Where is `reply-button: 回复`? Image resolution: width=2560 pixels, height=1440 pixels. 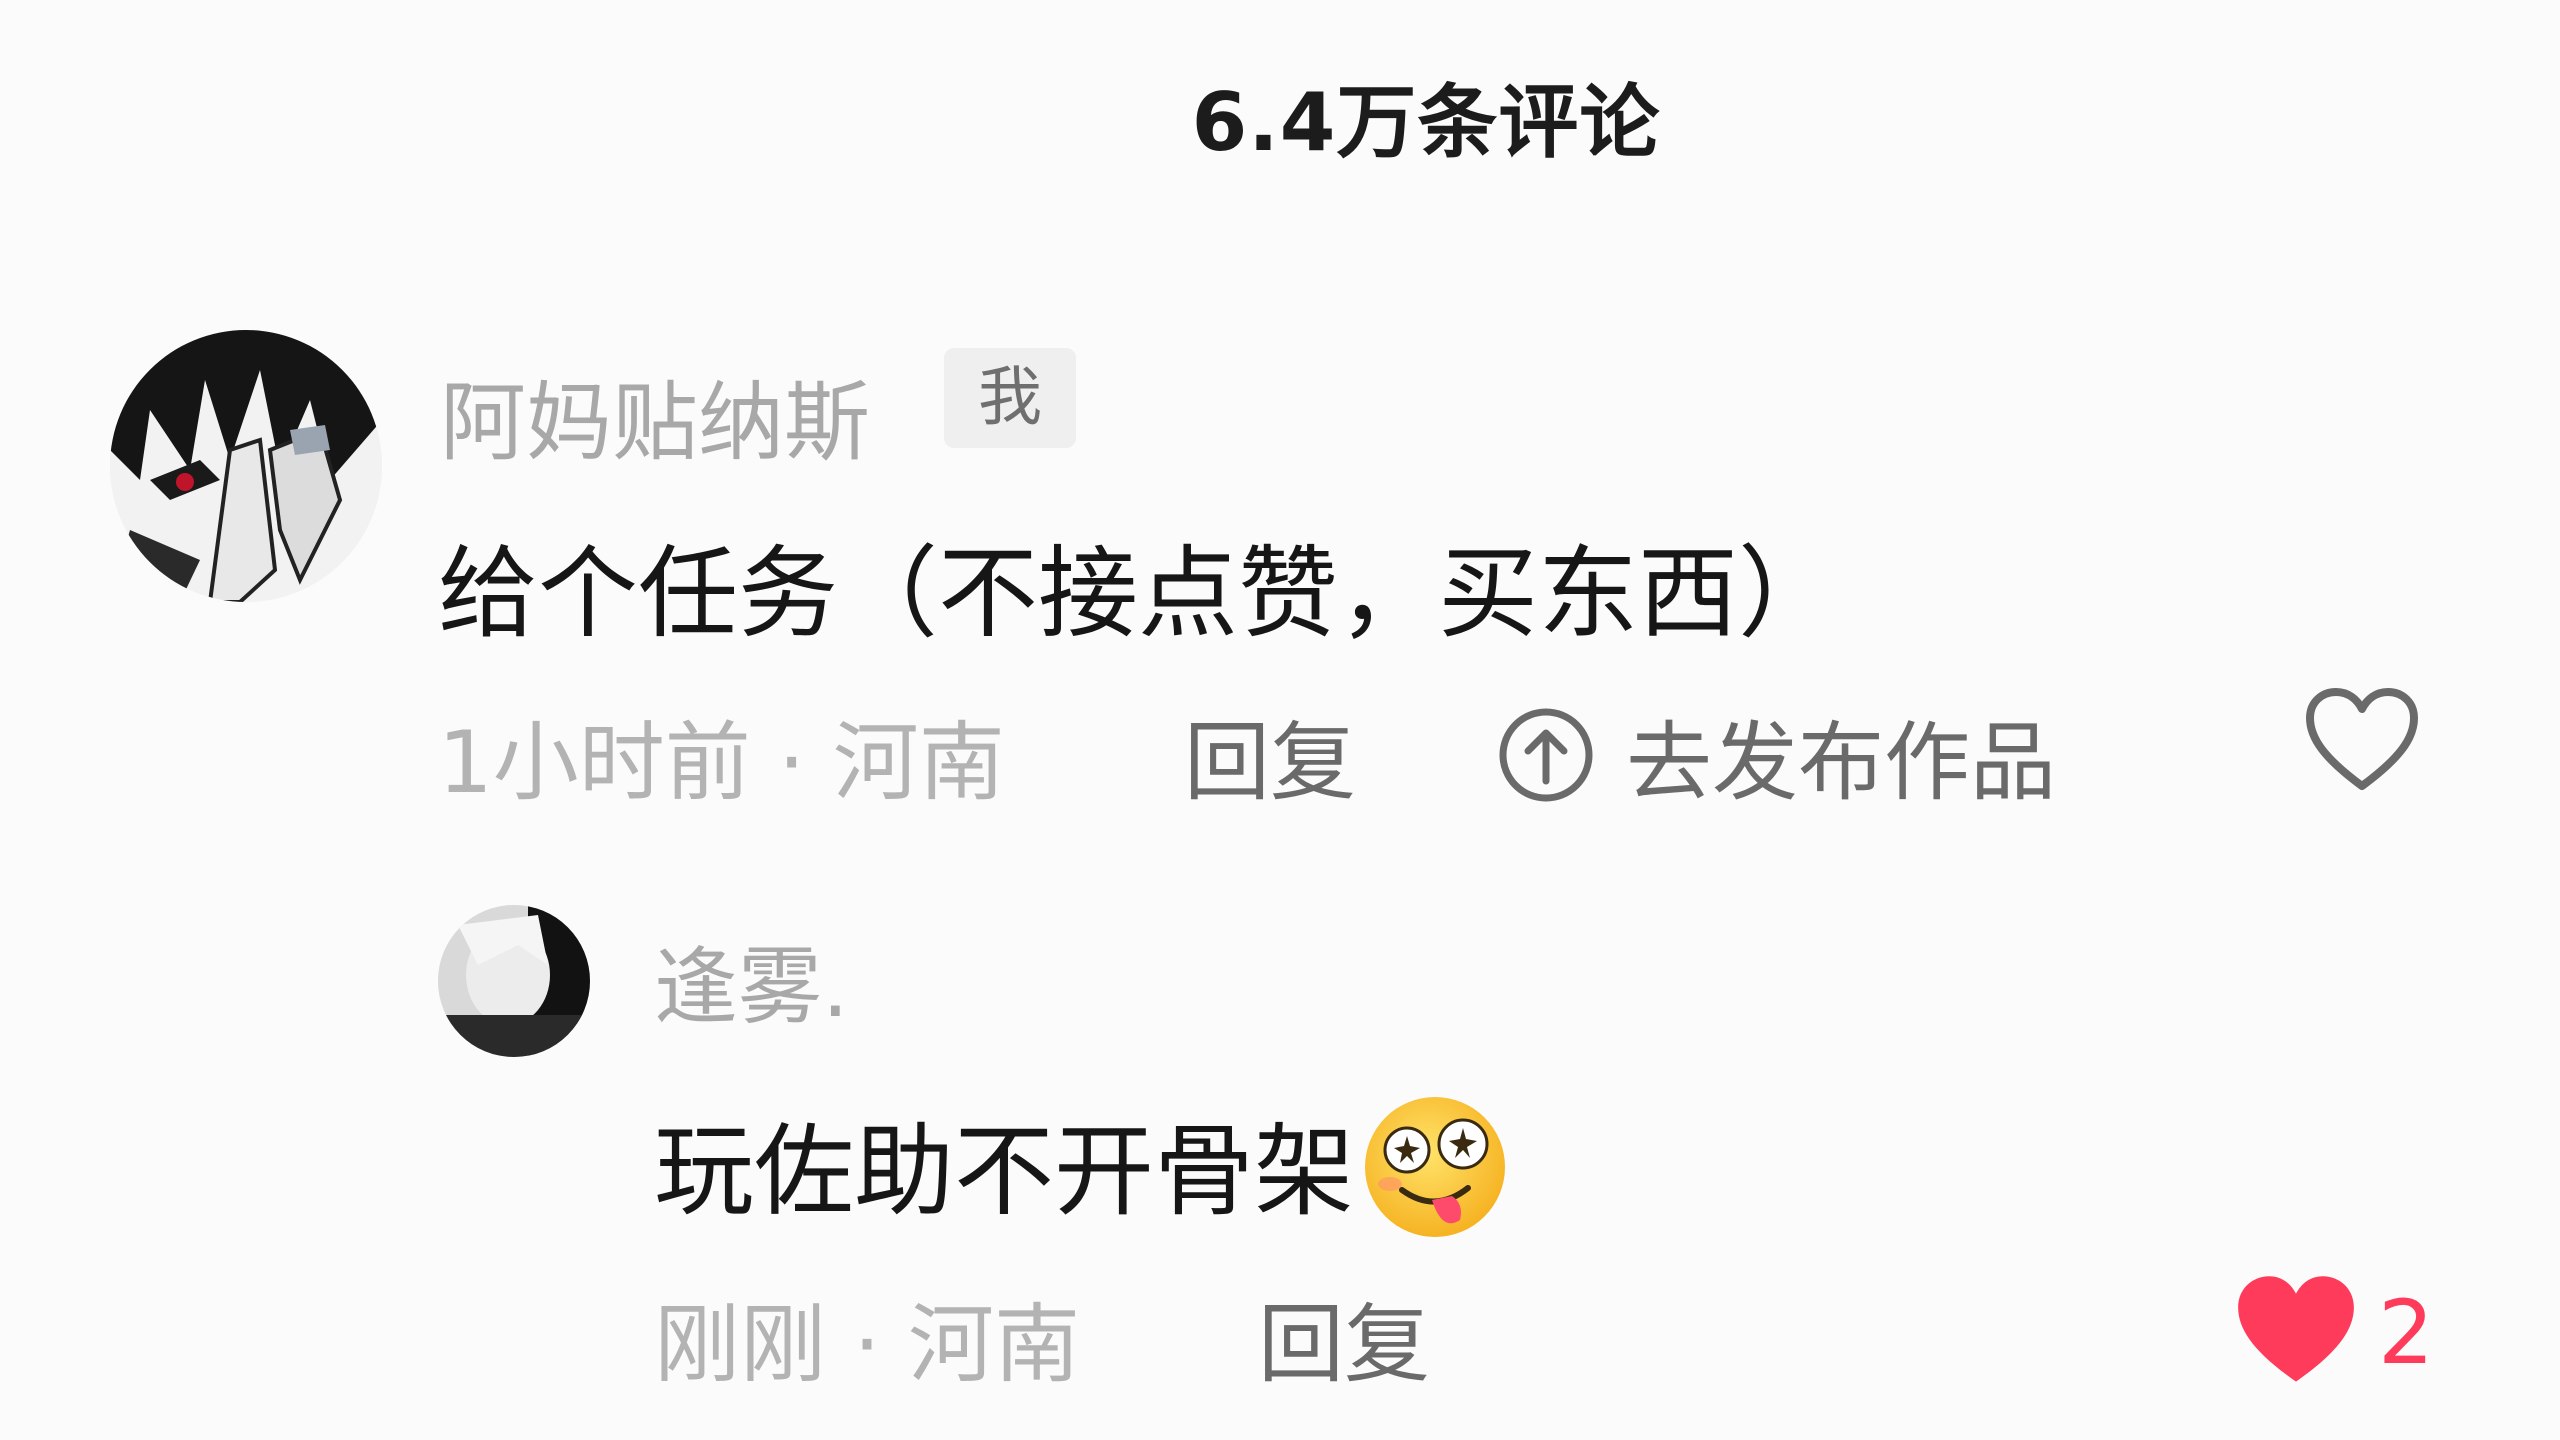
reply-button: 回复 is located at coordinates (1270, 754).